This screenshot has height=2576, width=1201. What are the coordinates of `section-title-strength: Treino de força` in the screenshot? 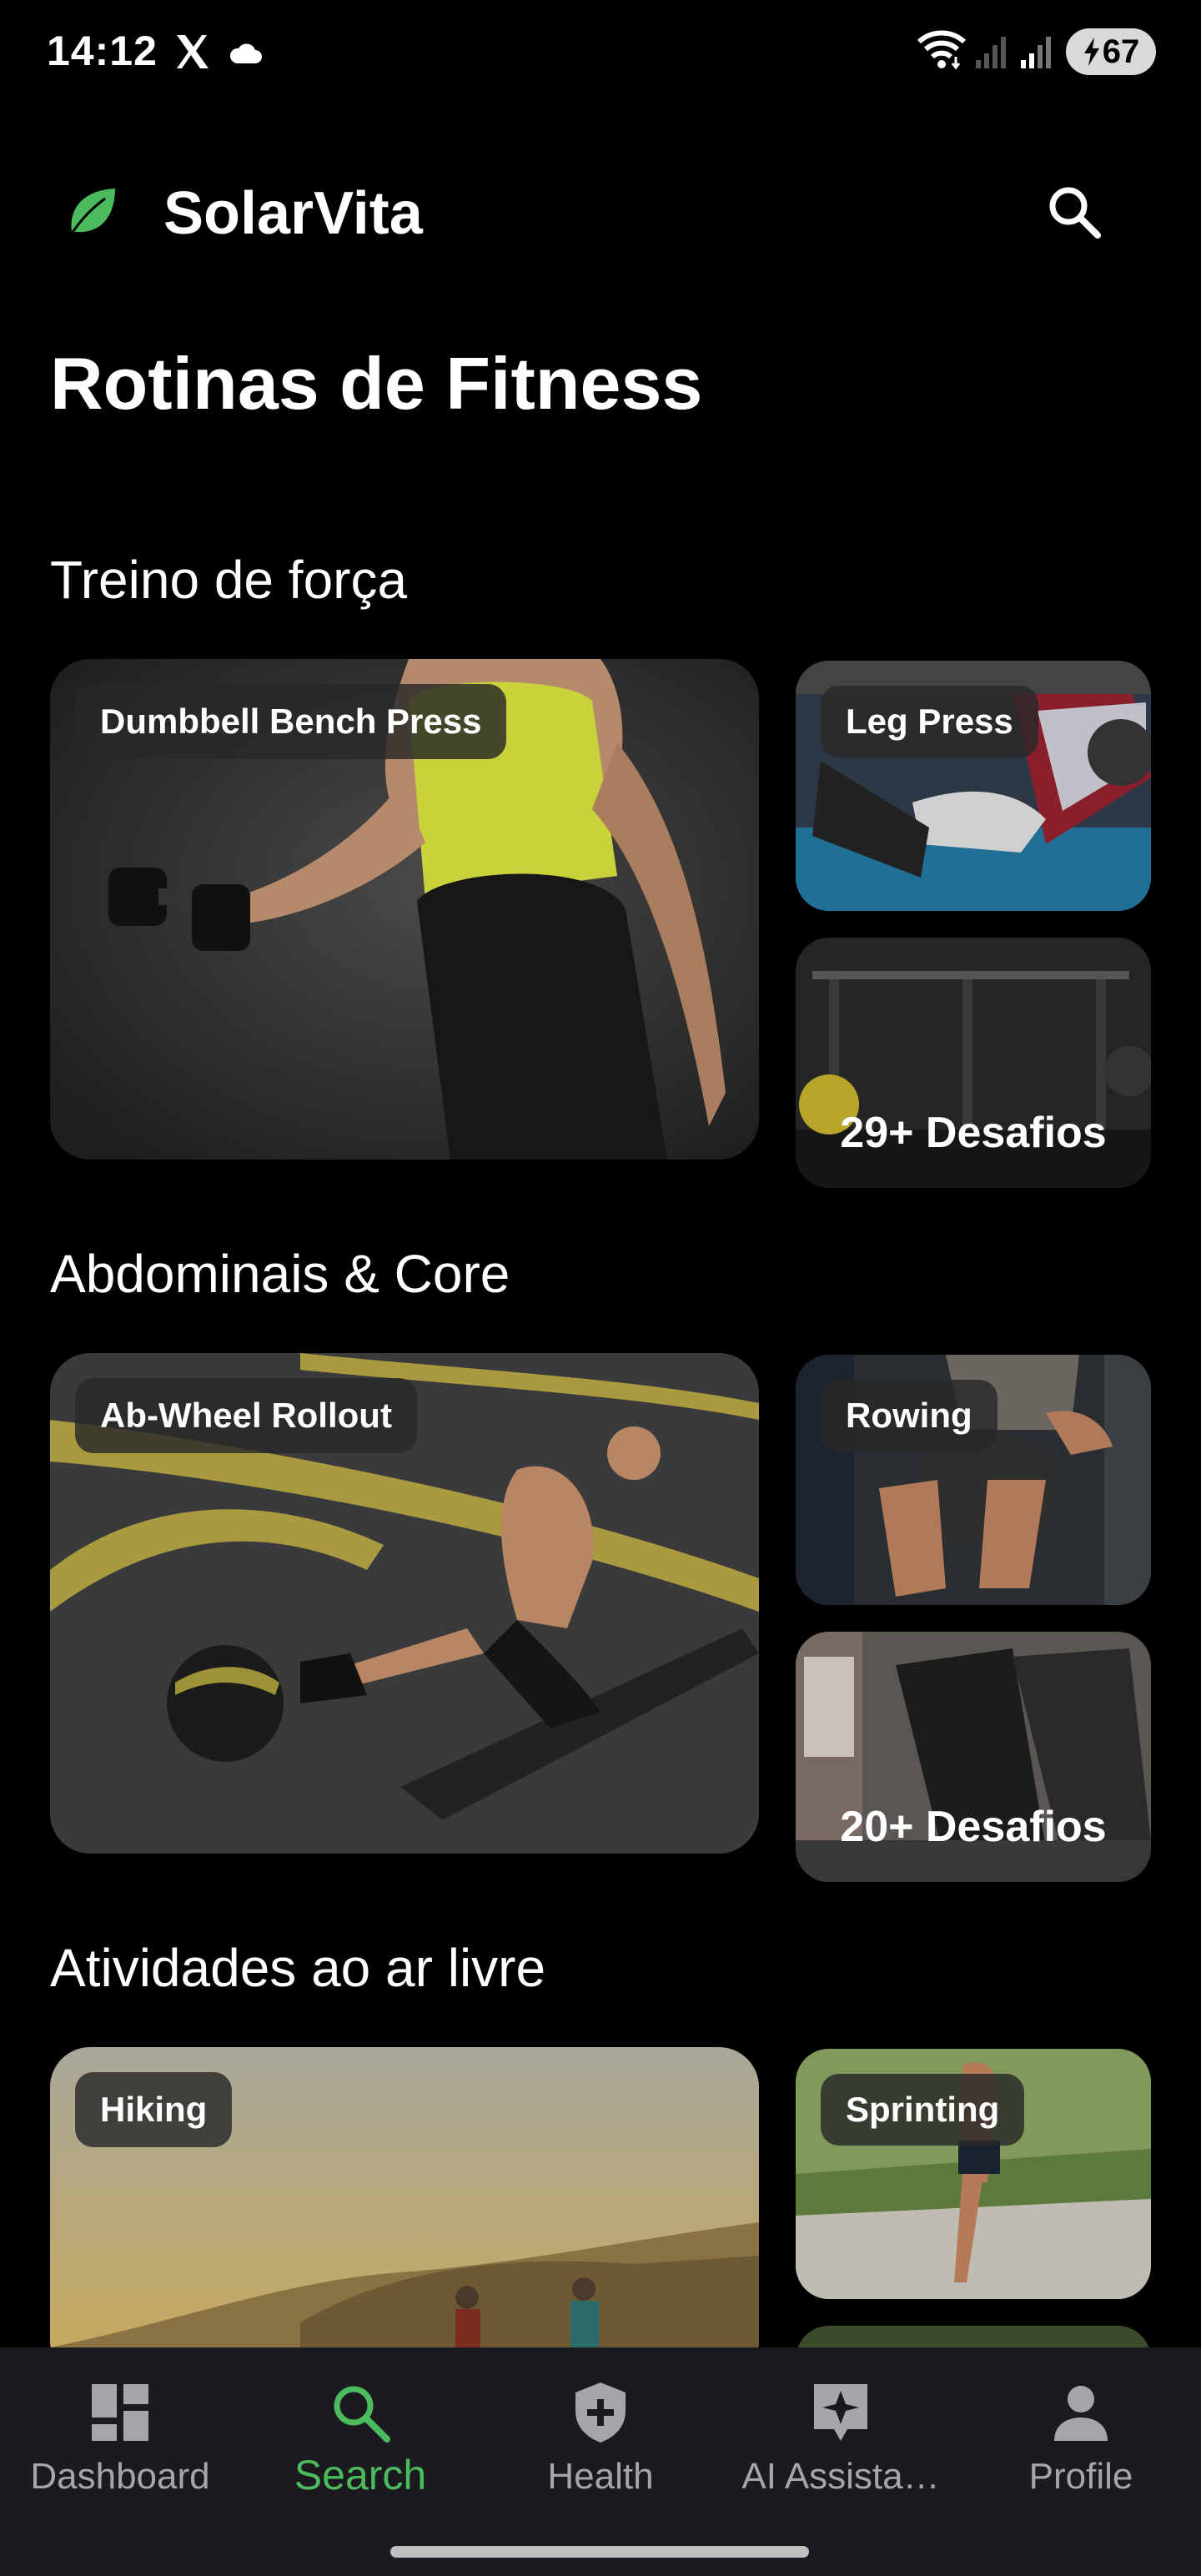 It's located at (229, 580).